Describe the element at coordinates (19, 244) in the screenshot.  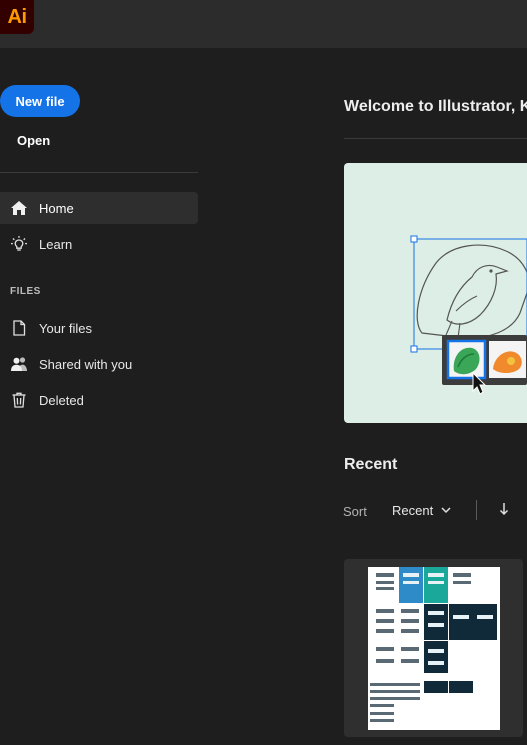
I see `lightbulb-icon` at that location.